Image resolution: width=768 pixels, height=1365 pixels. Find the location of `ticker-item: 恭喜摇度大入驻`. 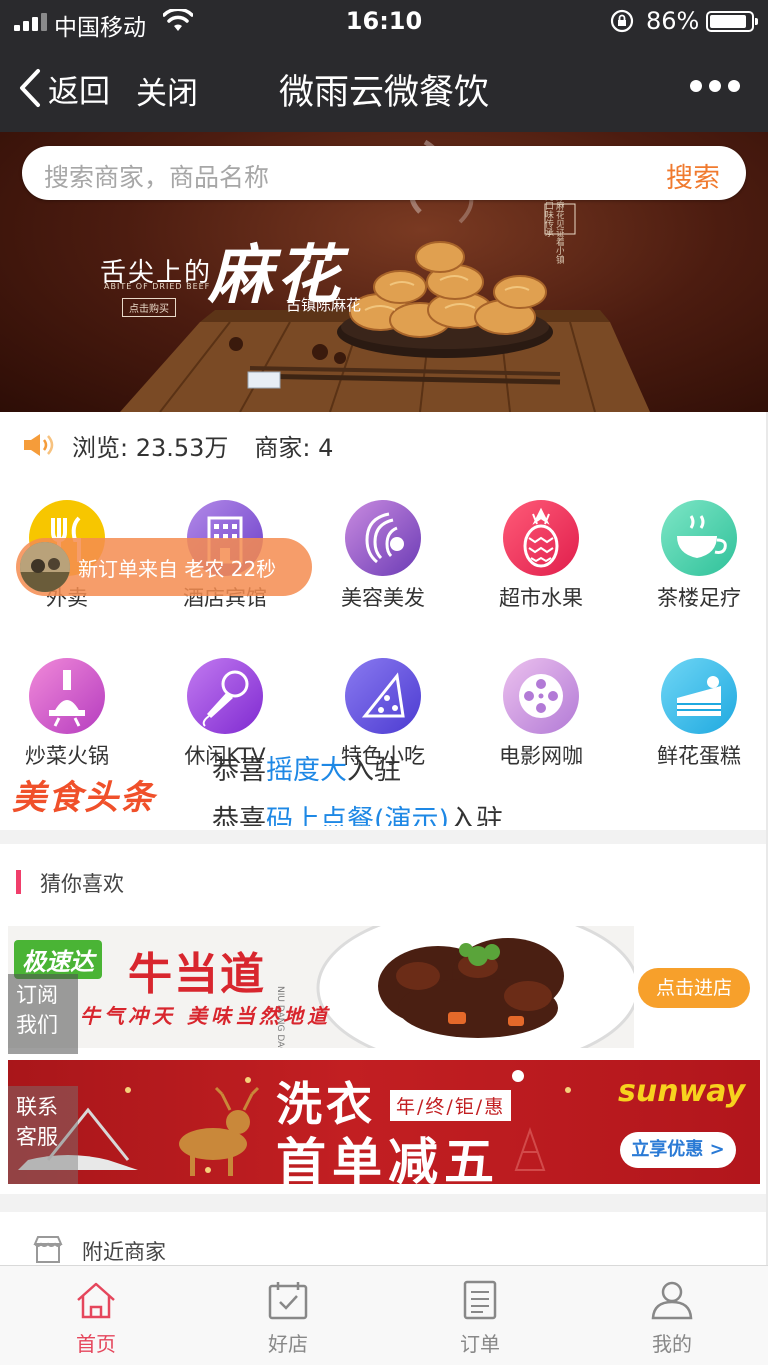

ticker-item: 恭喜摇度大入驻 is located at coordinates (306, 771).